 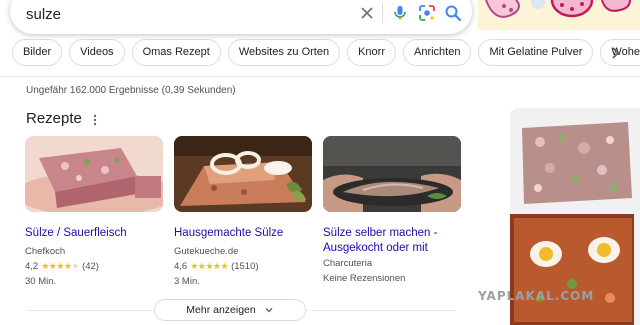 I want to click on doodle-image, so click(x=559, y=15).